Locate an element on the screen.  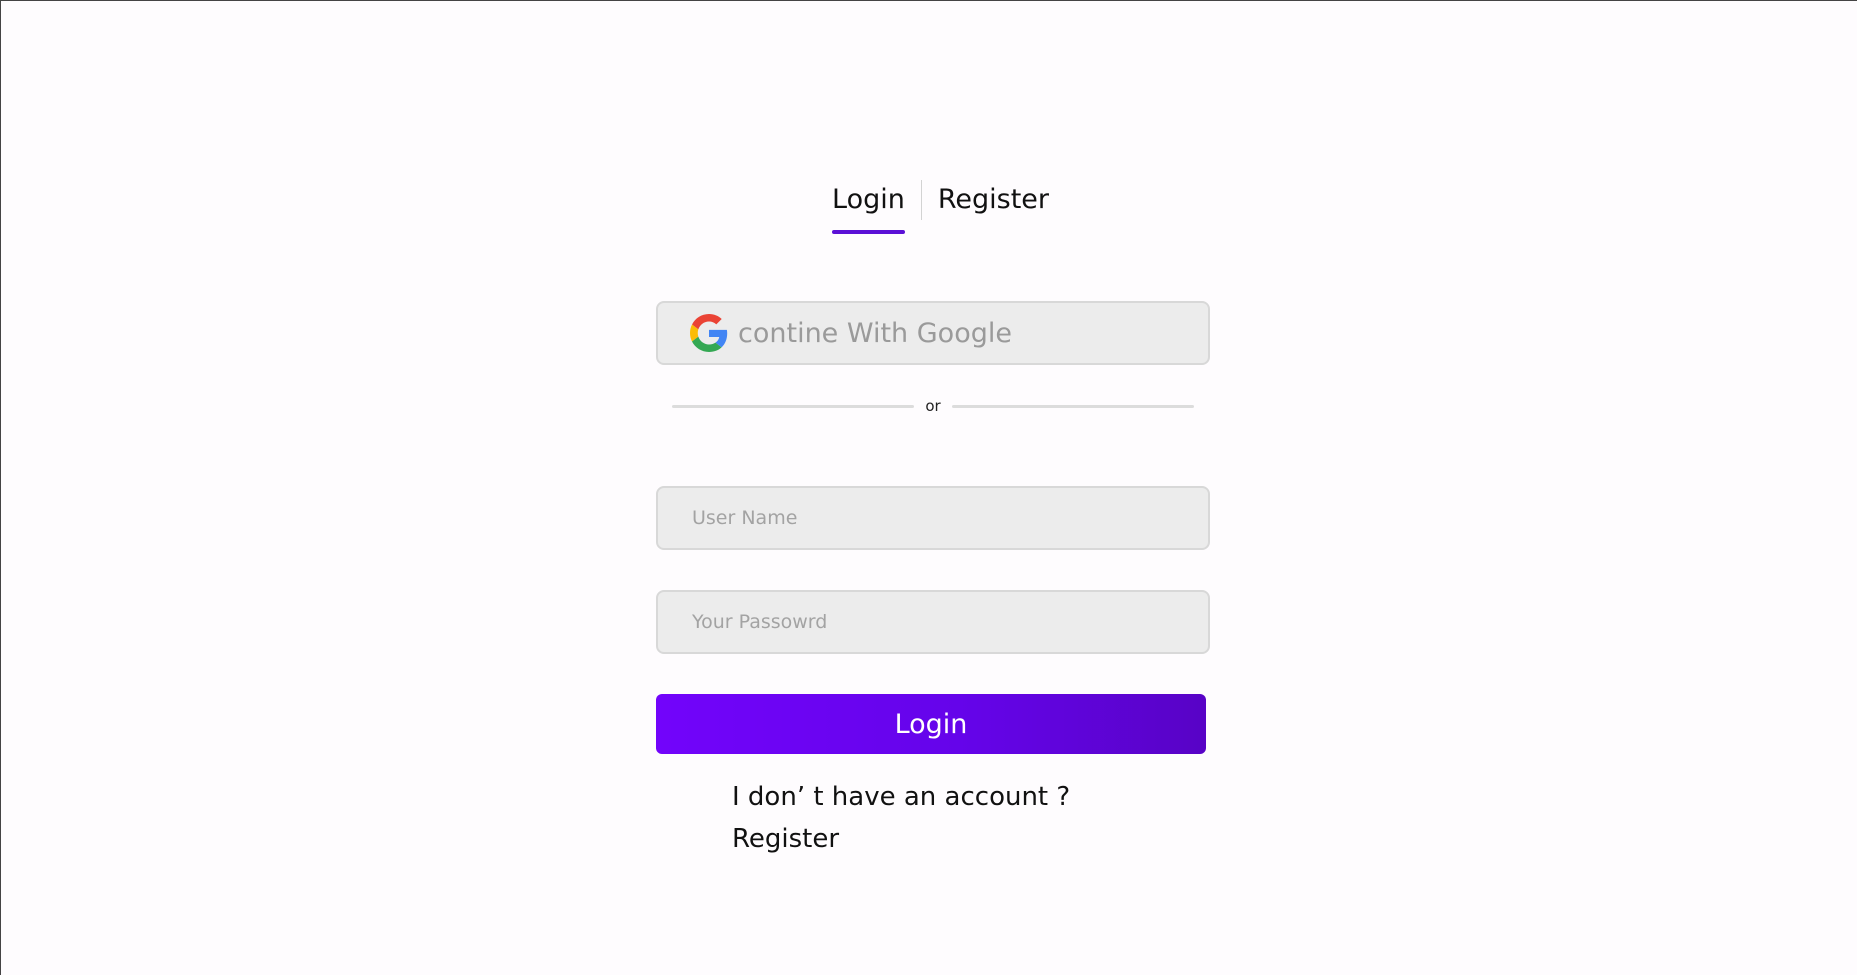
continue-with-google-button: contine With Google is located at coordinates (933, 333).